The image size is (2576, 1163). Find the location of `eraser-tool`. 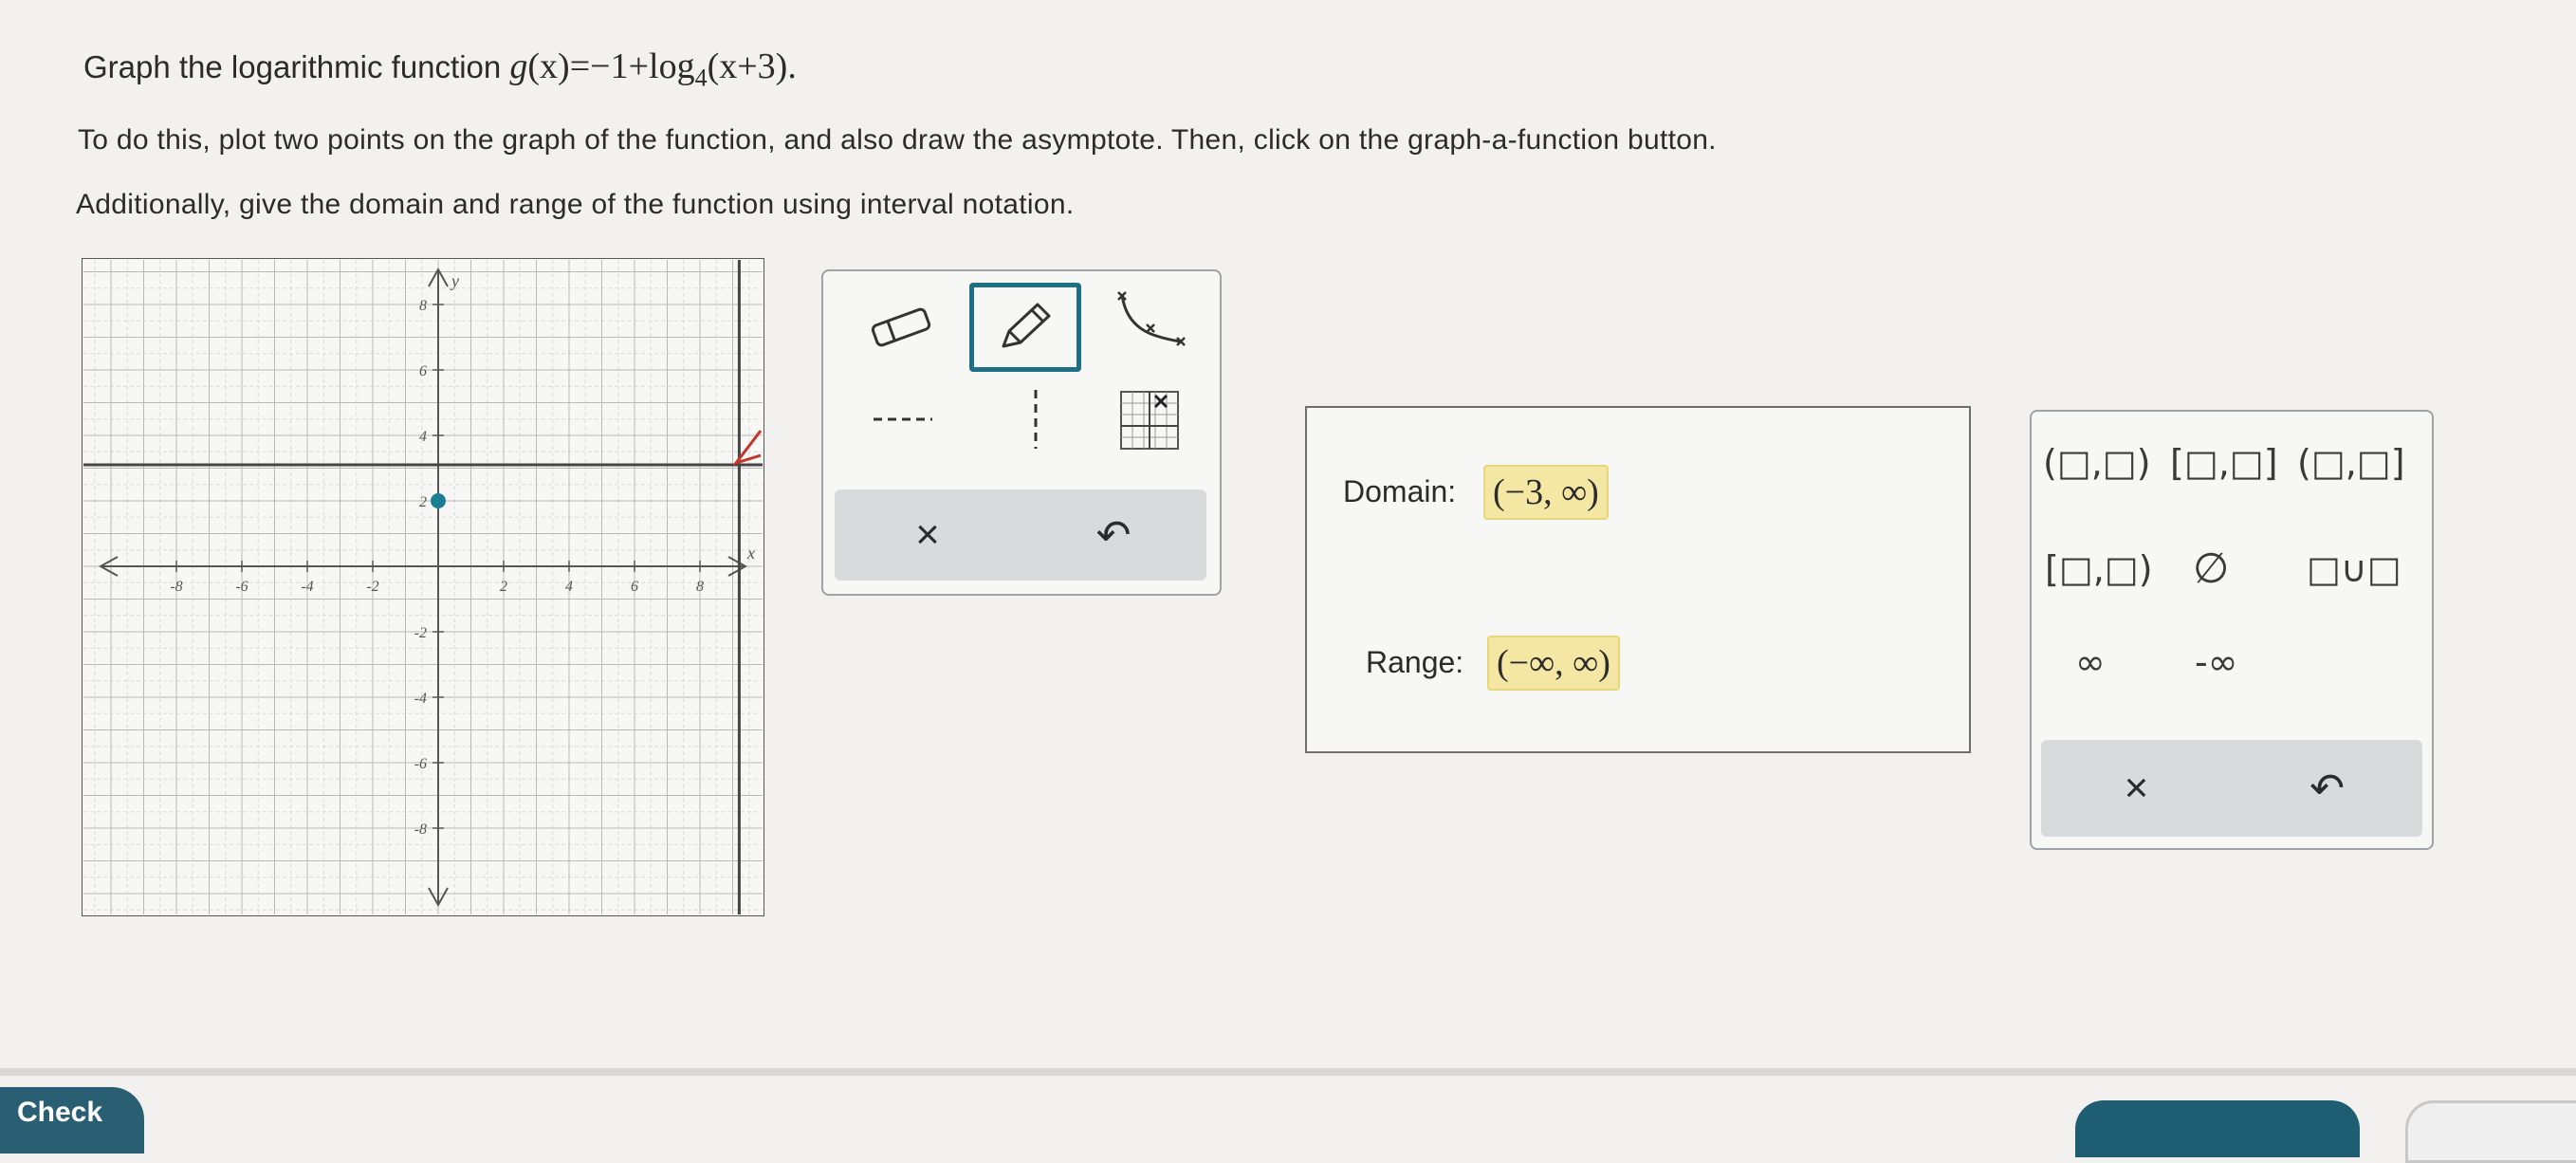

eraser-tool is located at coordinates (901, 327).